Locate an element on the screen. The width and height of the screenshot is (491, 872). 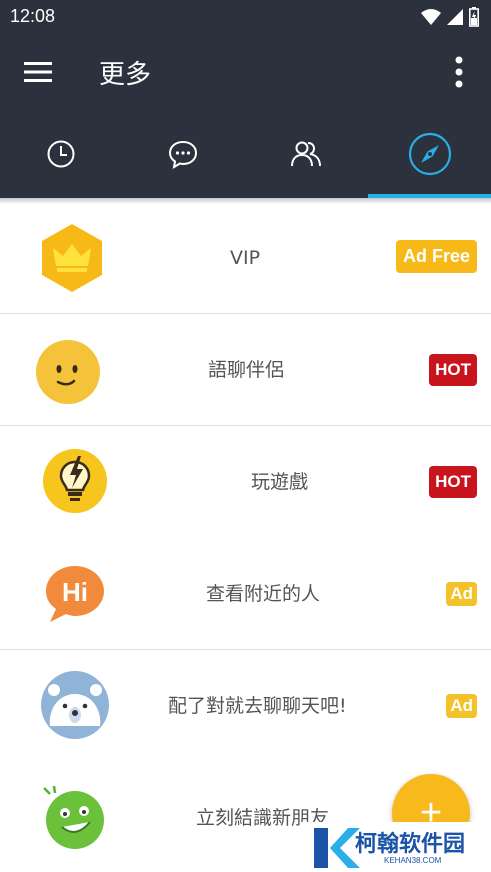
tab-bar is located at coordinates (245, 154).